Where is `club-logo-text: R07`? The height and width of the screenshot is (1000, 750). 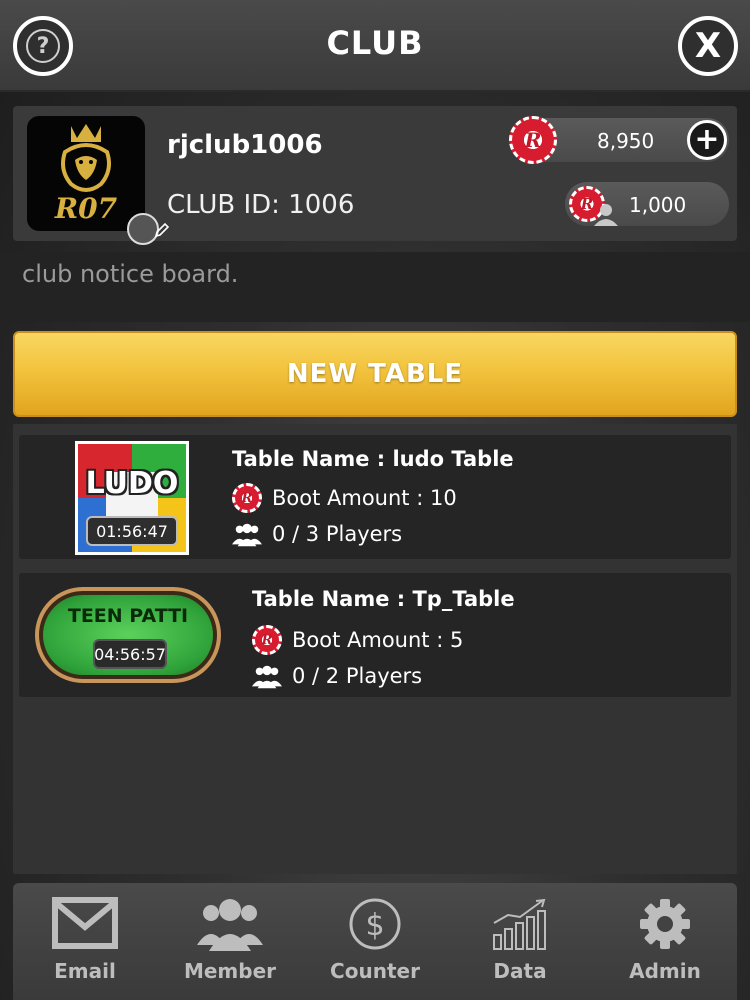 club-logo-text: R07 is located at coordinates (86, 208).